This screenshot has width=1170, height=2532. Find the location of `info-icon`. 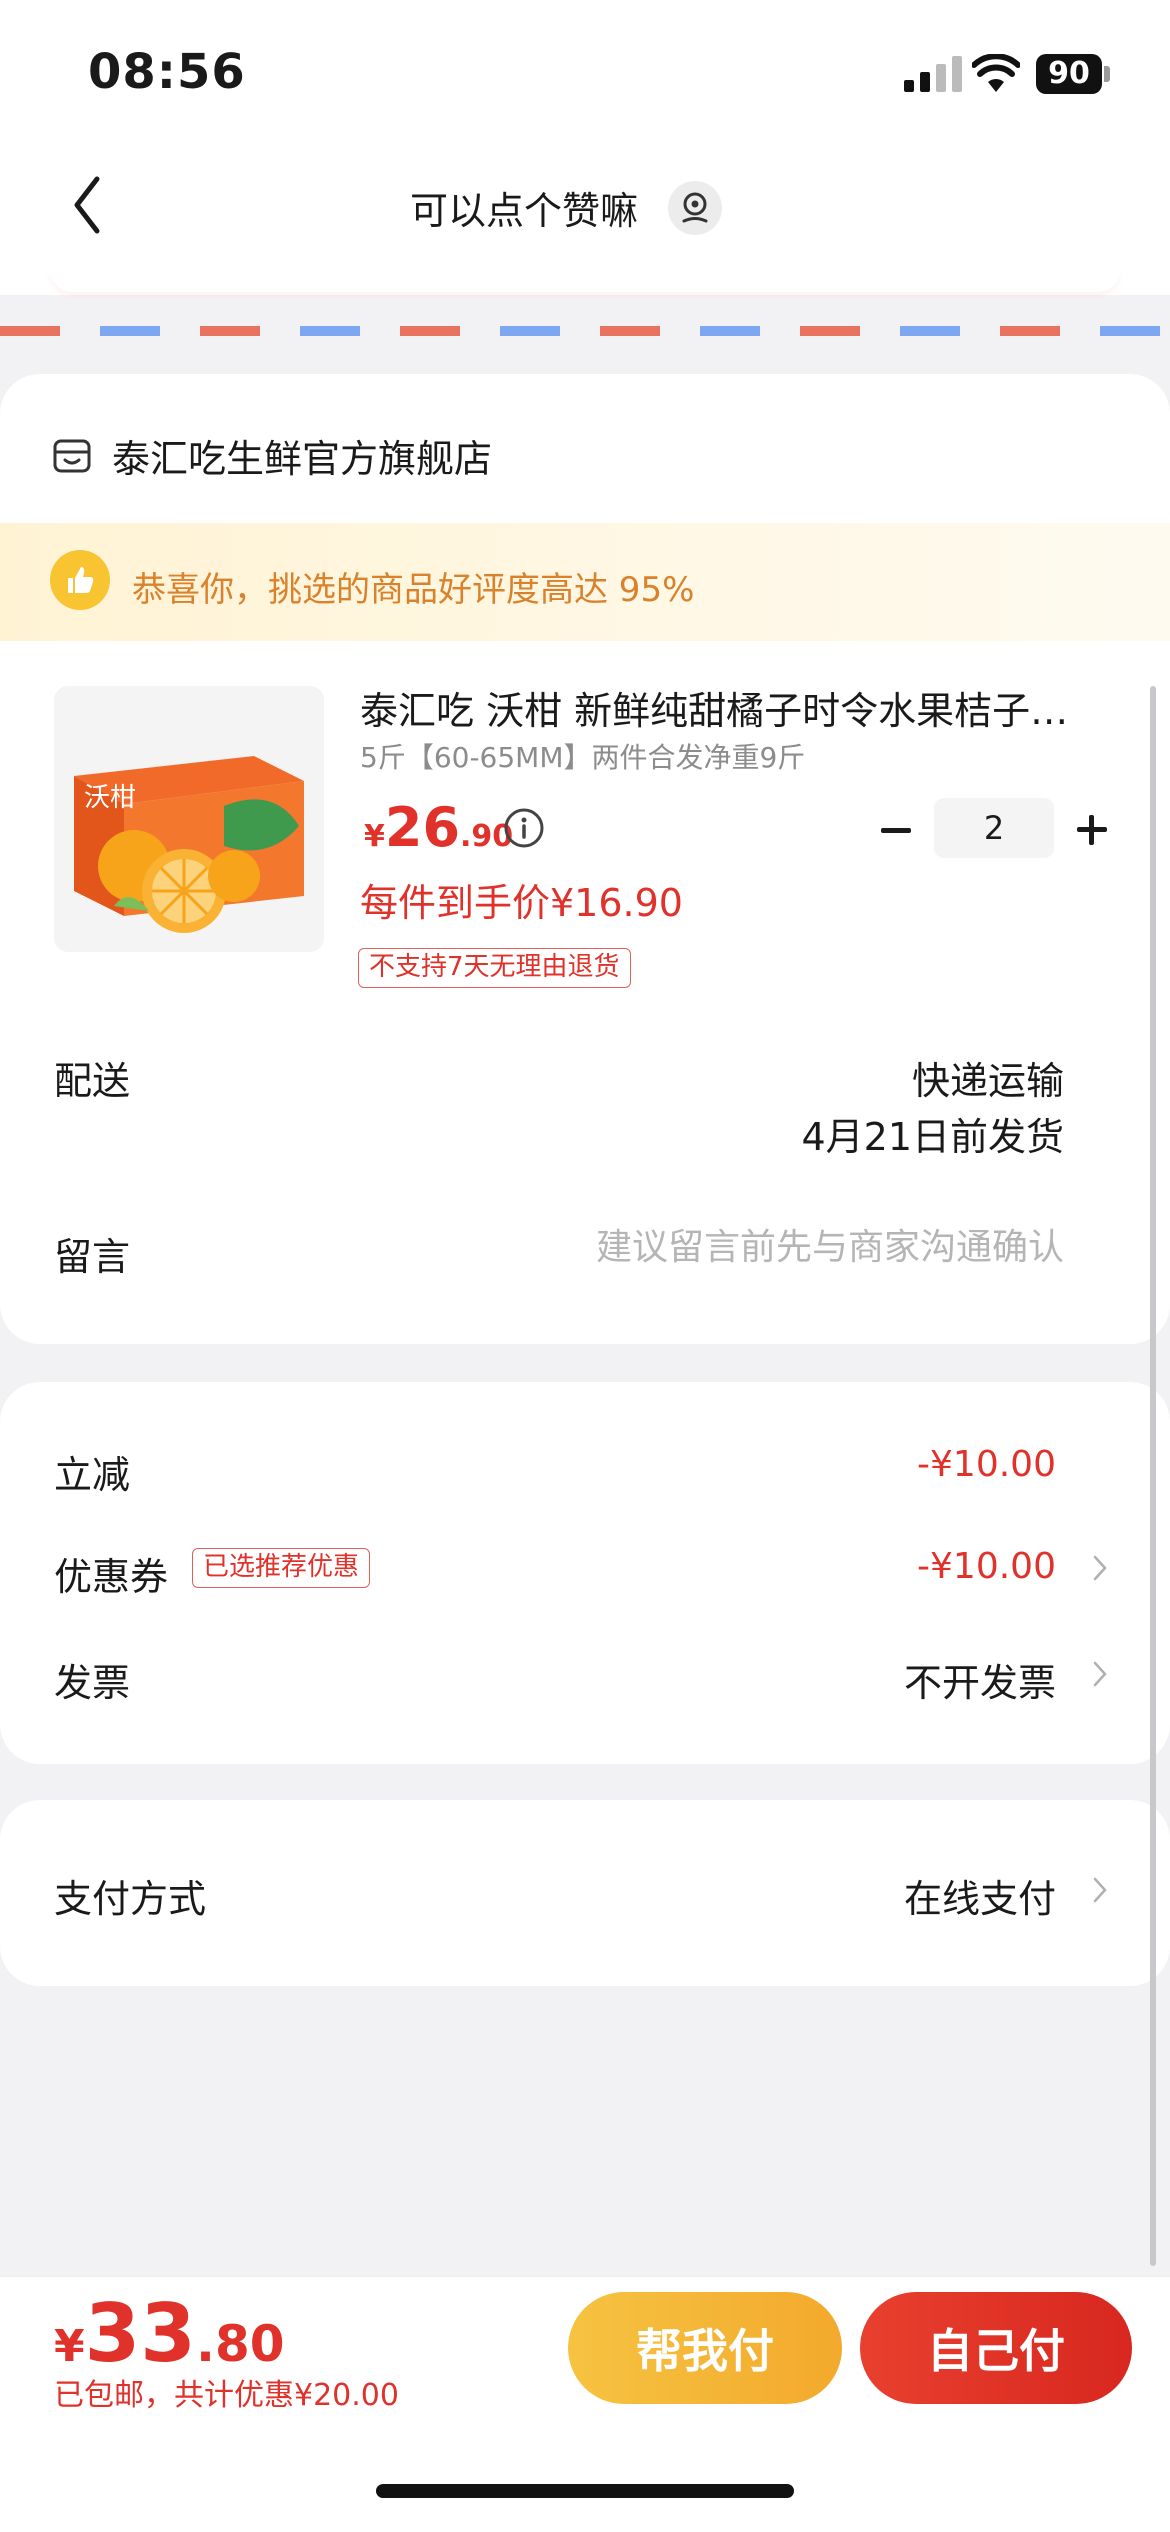

info-icon is located at coordinates (524, 828).